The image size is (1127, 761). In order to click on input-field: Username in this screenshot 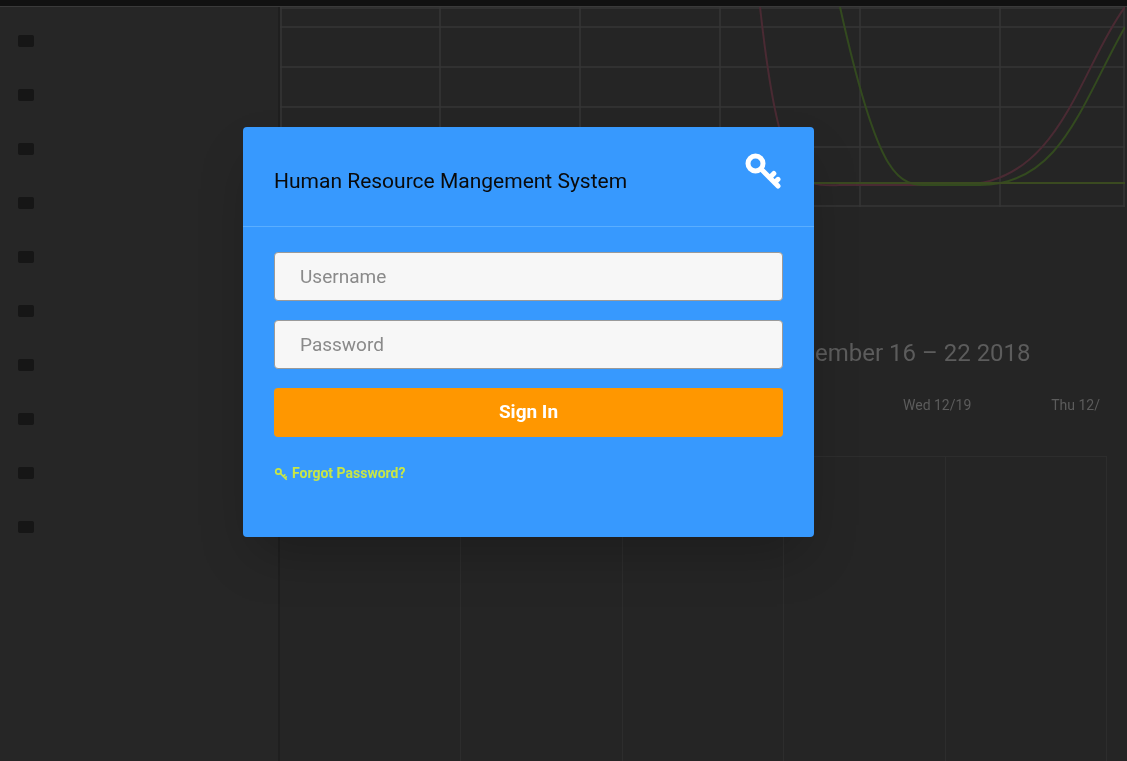, I will do `click(528, 276)`.